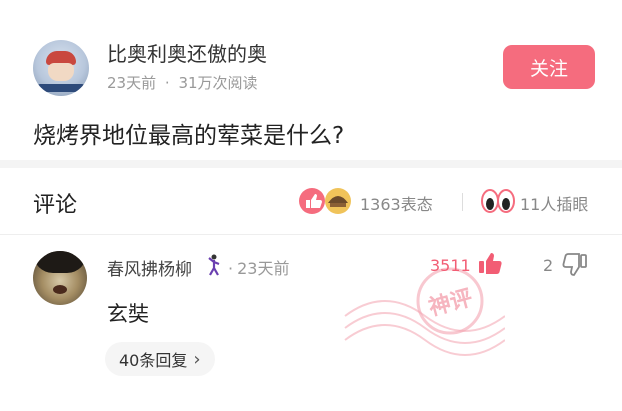  I want to click on commenter-name: 春风拂杨柳, so click(149, 267).